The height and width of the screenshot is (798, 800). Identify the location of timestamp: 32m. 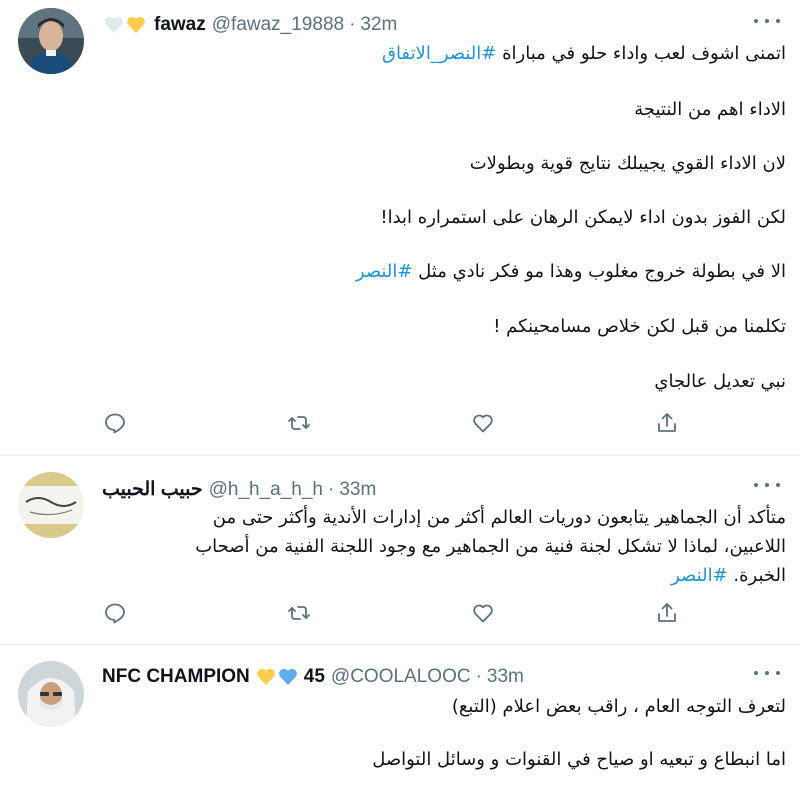
(378, 25).